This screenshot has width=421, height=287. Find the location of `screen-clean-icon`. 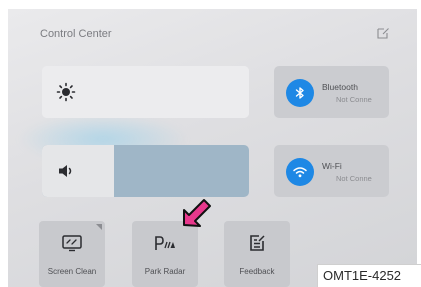

screen-clean-icon is located at coordinates (72, 243).